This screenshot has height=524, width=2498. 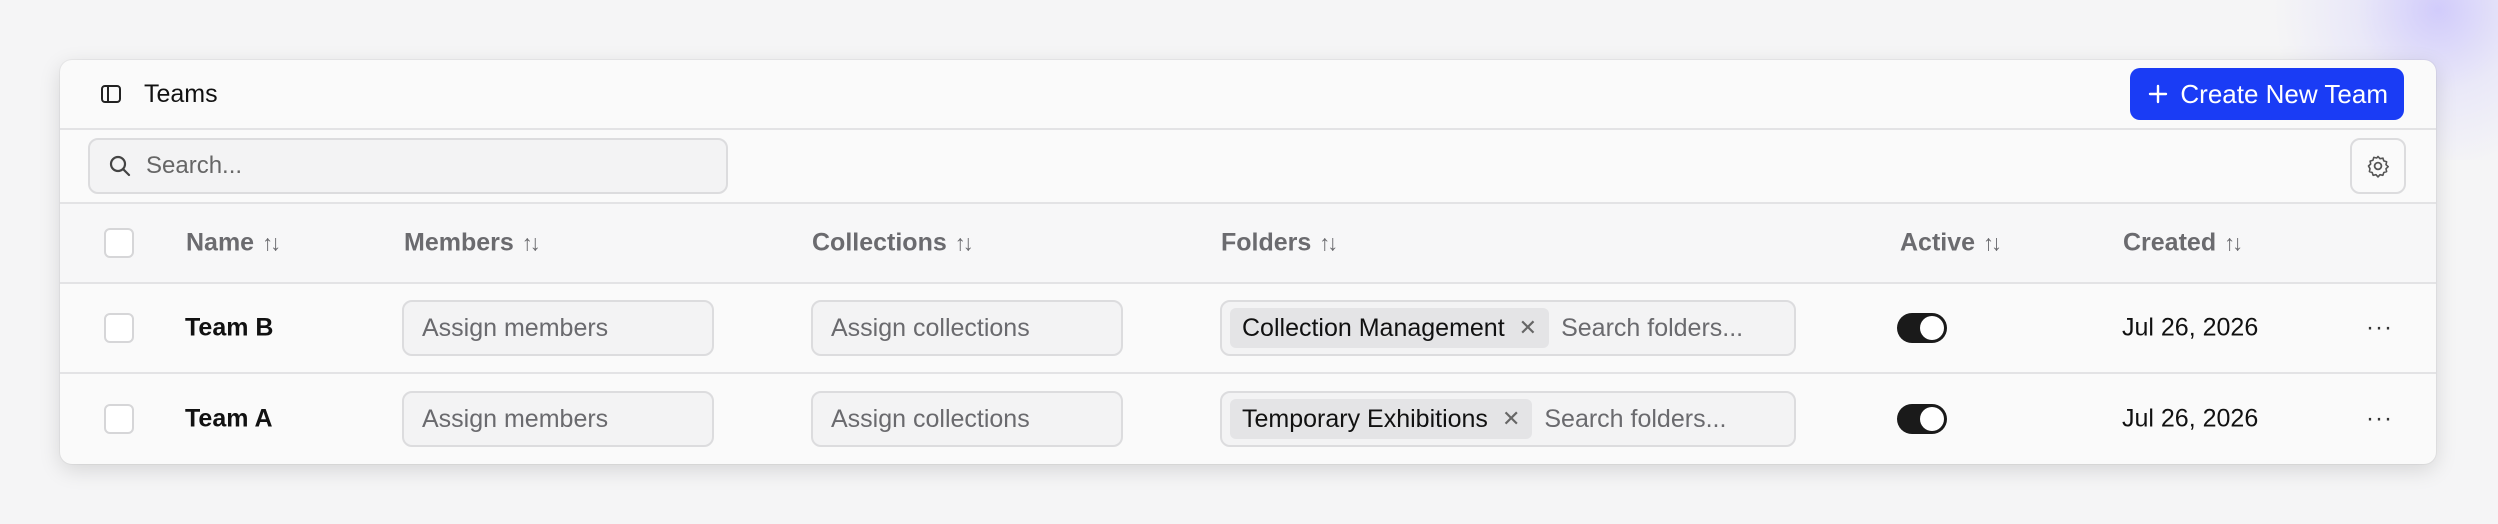 What do you see at coordinates (879, 242) in the screenshot?
I see `column-header-label: Collections` at bounding box center [879, 242].